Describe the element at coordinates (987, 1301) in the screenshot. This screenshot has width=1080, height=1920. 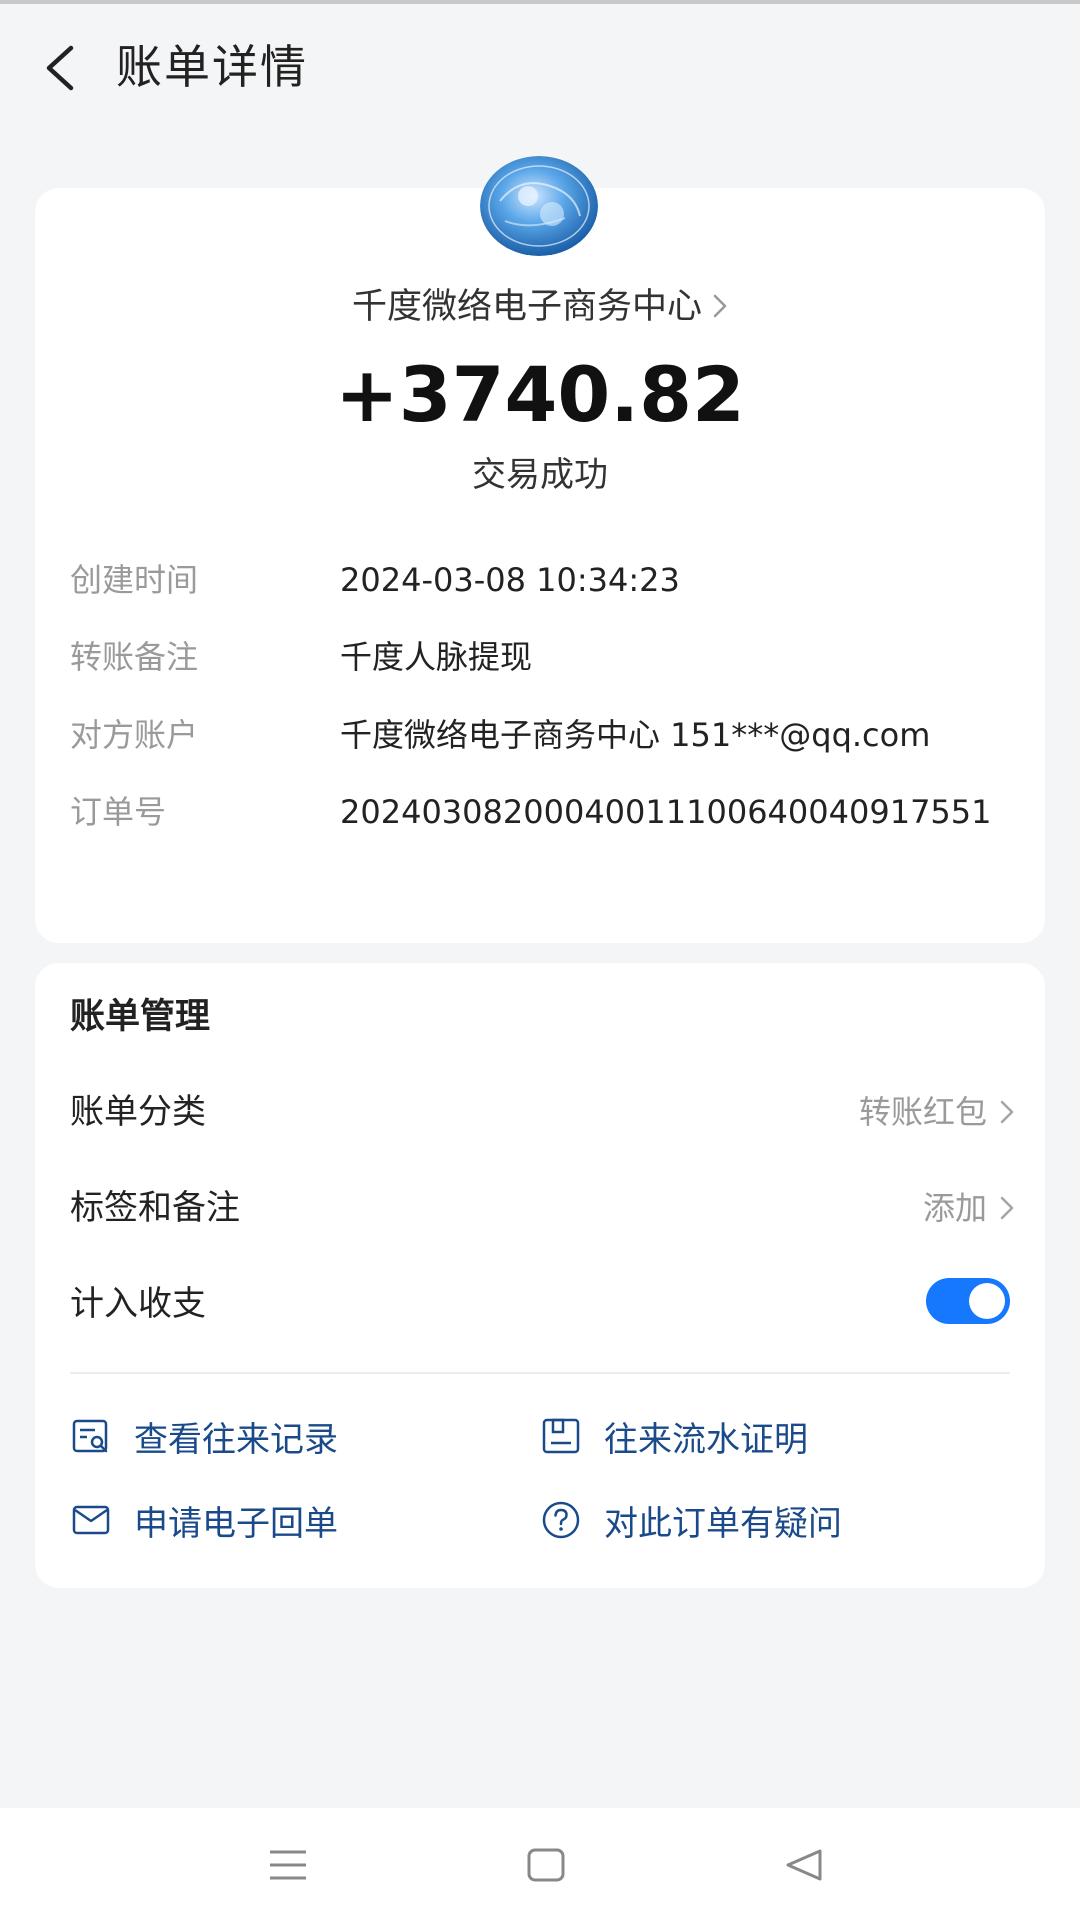
I see `toggle-knob` at that location.